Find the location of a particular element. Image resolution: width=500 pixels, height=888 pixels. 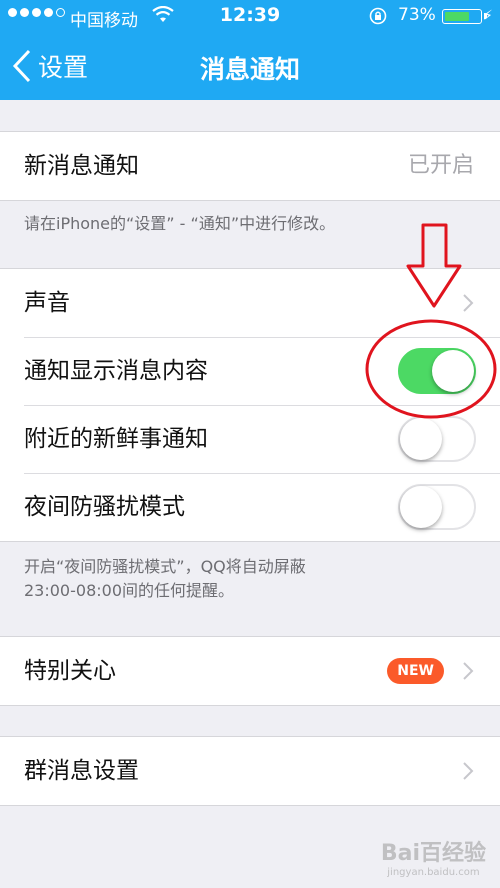

group-group-settings: 群消息设置 is located at coordinates (250, 771).